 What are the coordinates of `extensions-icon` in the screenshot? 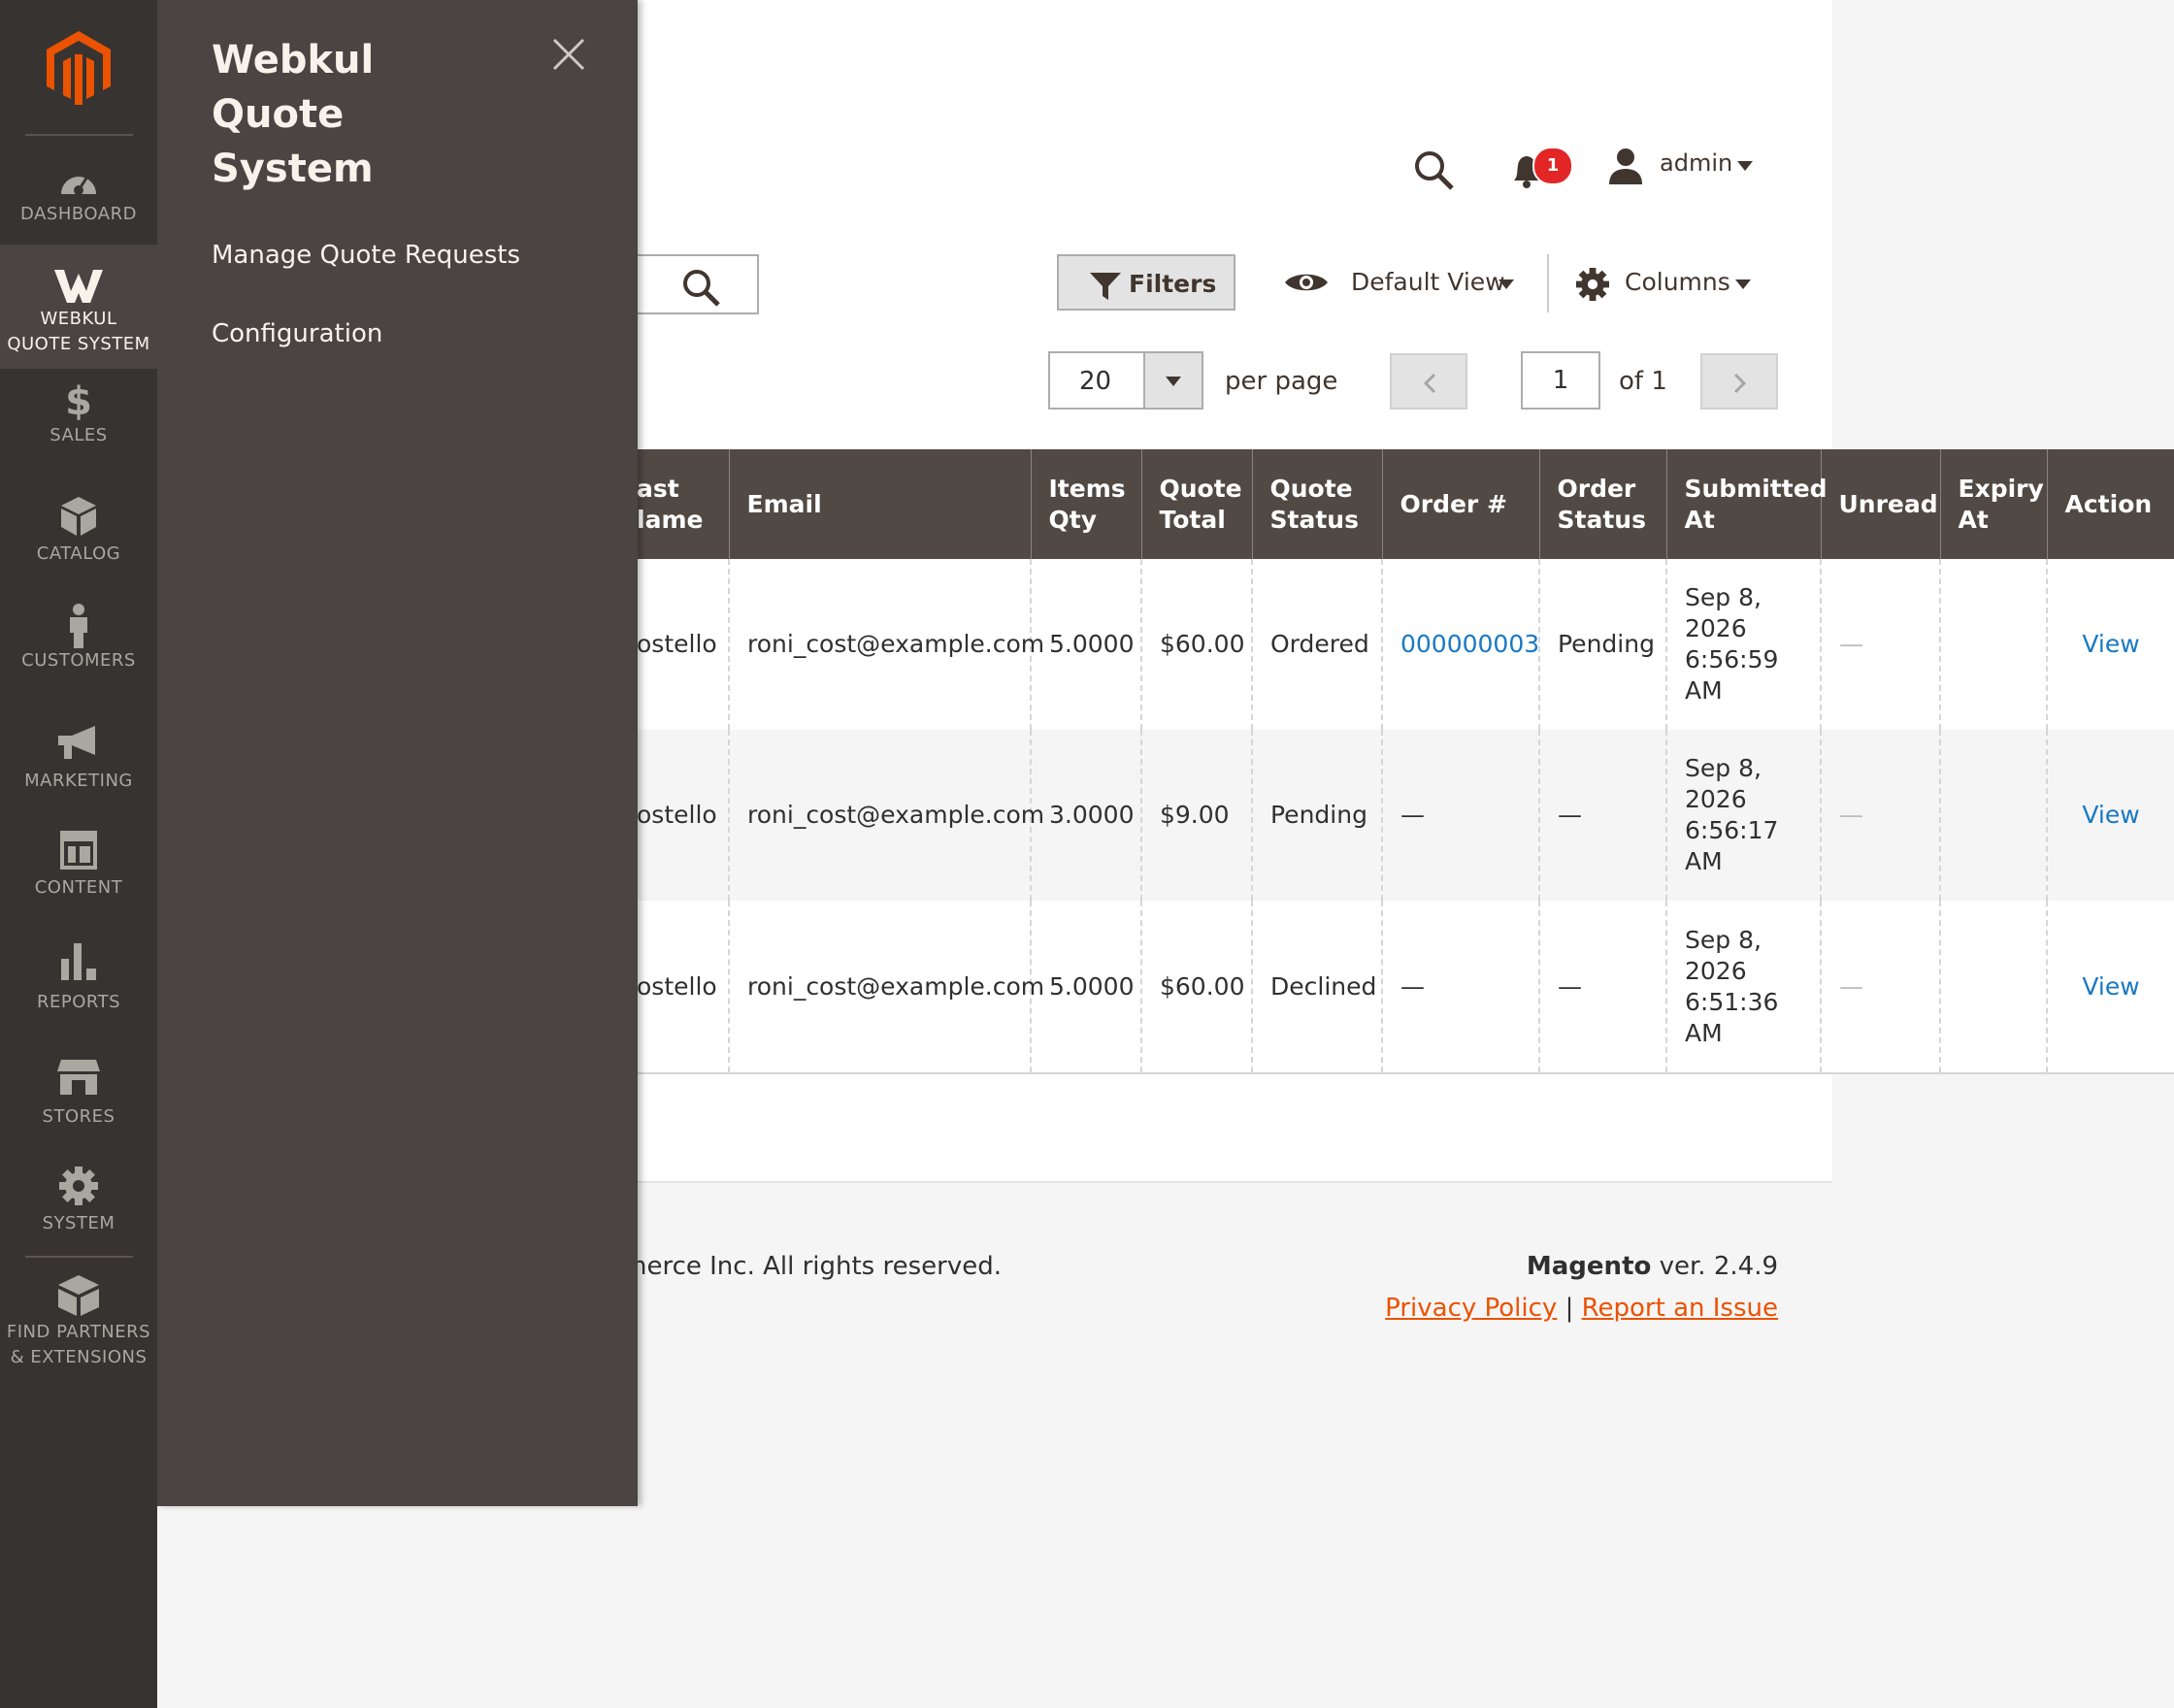 It's located at (78, 1296).